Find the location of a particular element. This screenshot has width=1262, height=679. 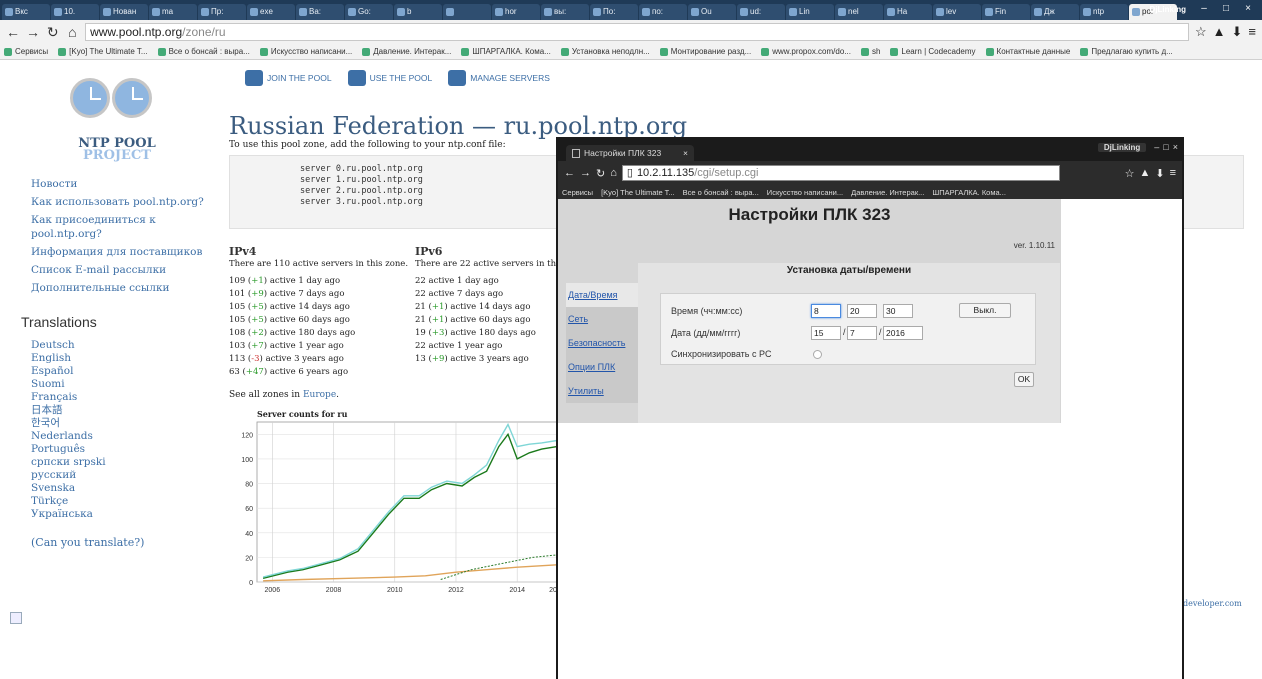

browser-tab: nel is located at coordinates (859, 12).